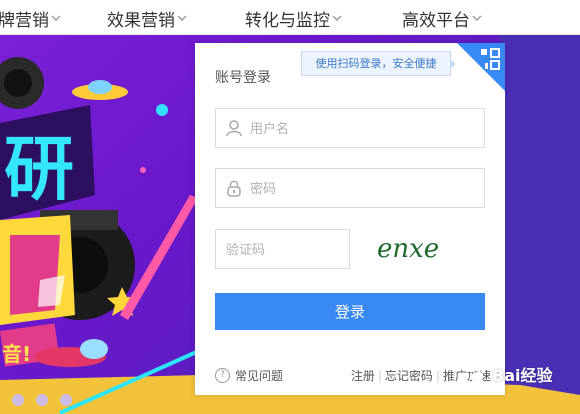  I want to click on captcha-input, so click(285, 249).